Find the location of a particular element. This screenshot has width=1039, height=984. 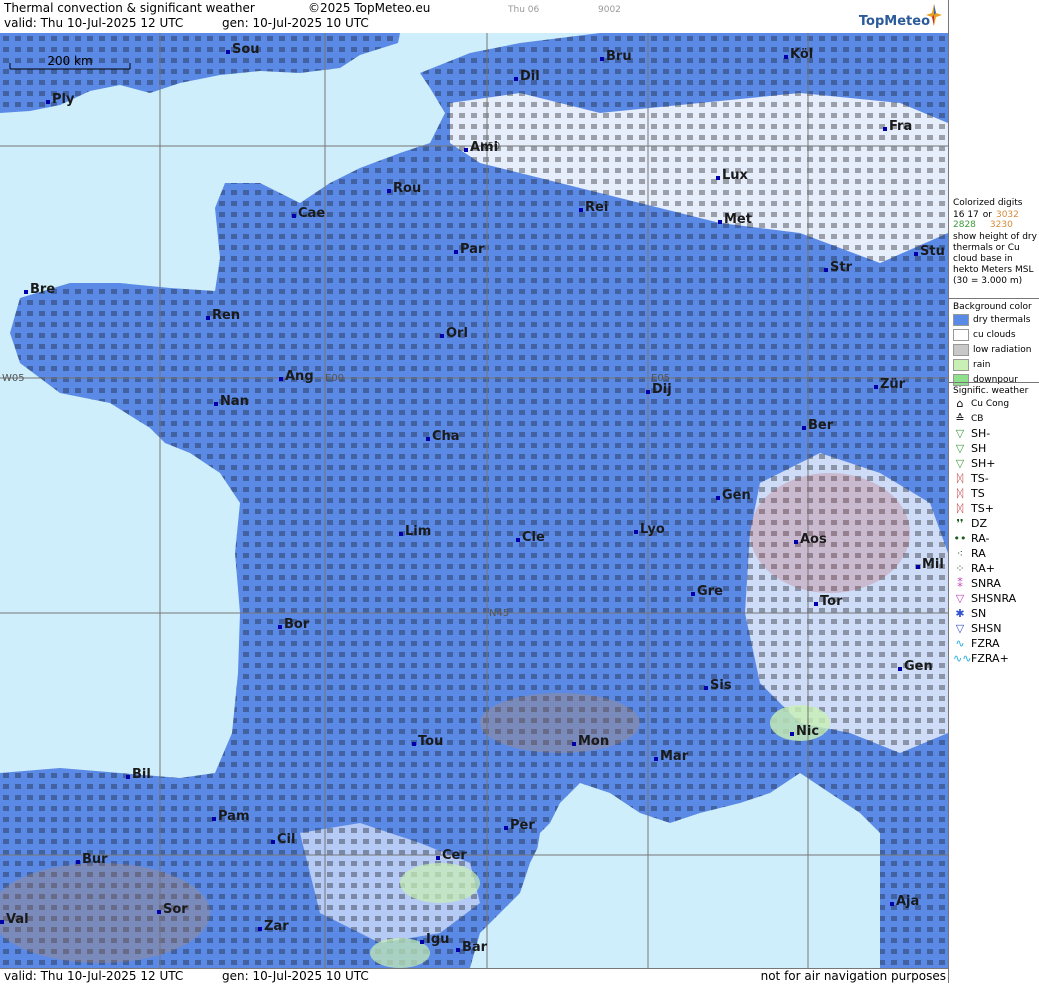

legend-weather-item: •• RA- is located at coordinates (996, 538).